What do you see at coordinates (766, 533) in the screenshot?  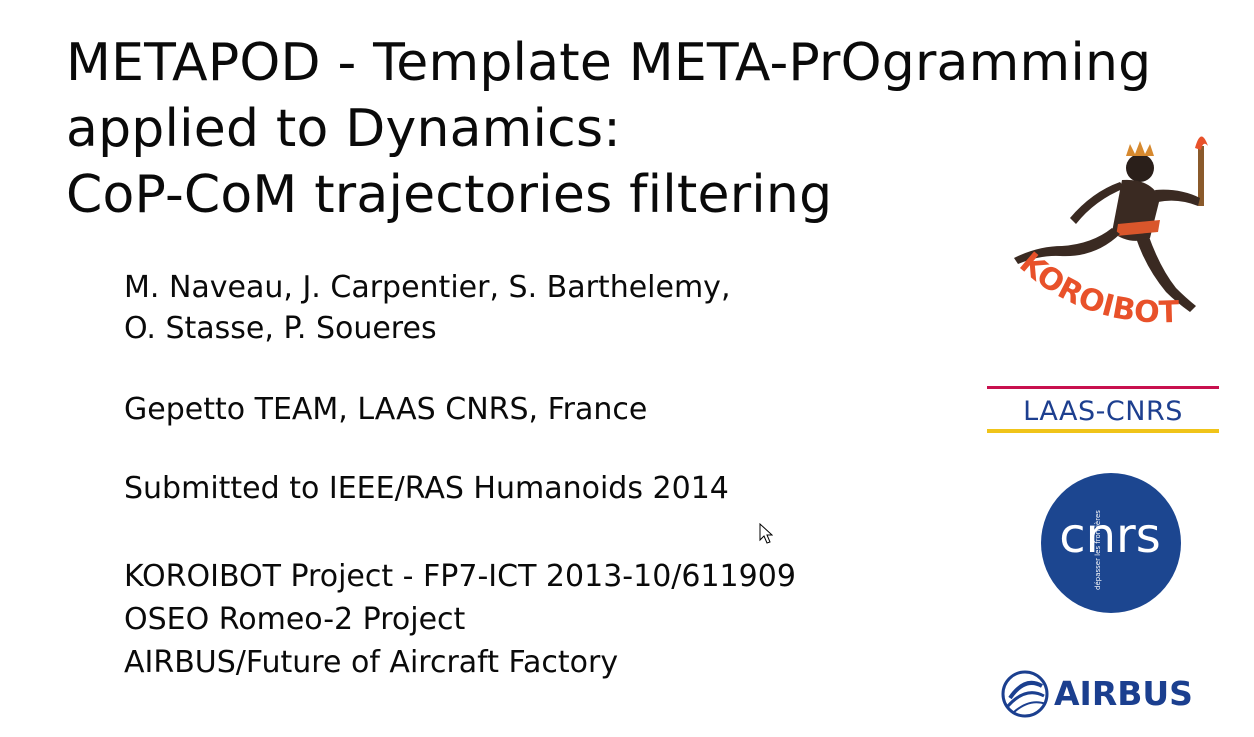 I see `mouse-pointer-icon` at bounding box center [766, 533].